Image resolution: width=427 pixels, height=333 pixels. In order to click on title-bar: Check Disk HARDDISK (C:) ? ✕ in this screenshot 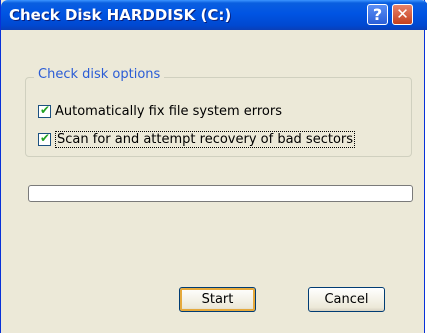, I will do `click(214, 15)`.